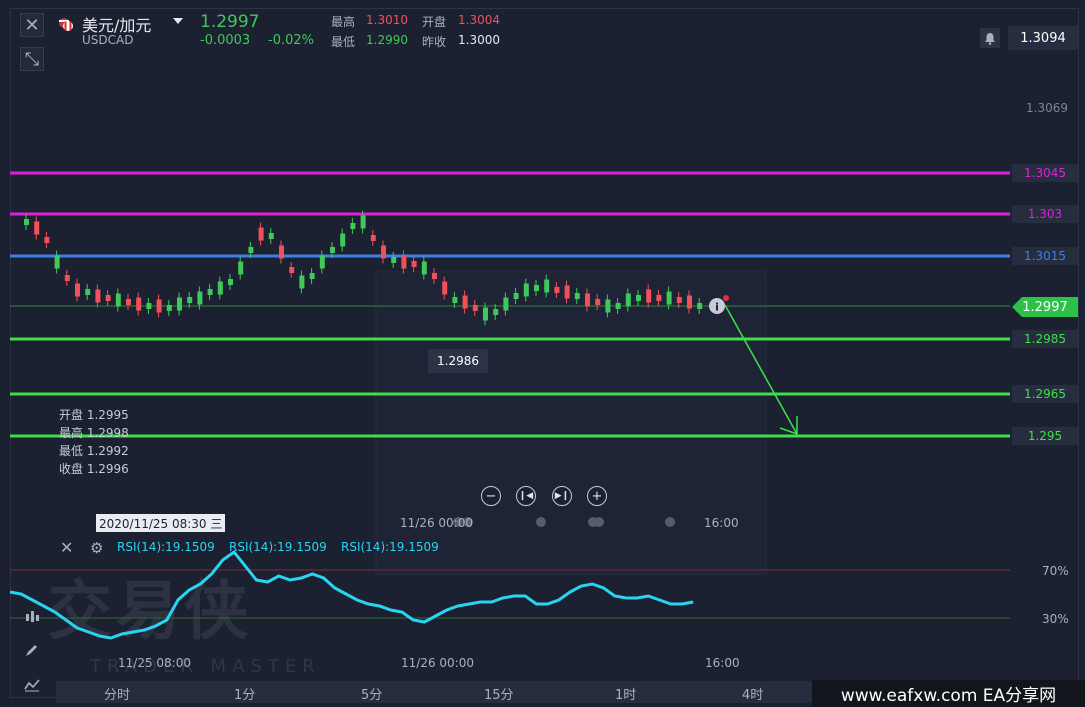 This screenshot has width=1085, height=707. Describe the element at coordinates (161, 523) in the screenshot. I see `crosshair-date: 2020/11/25 08:30 三` at that location.